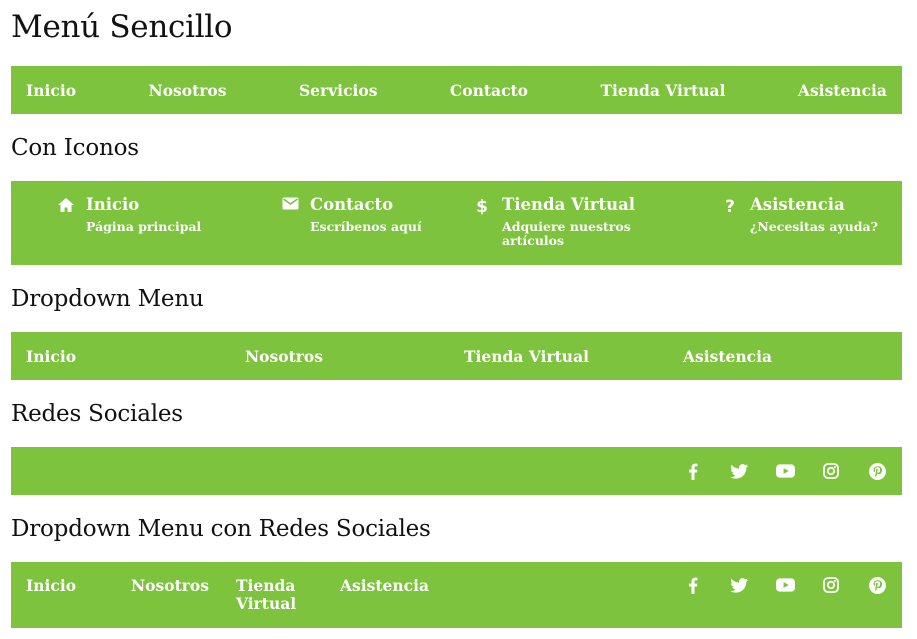 The image size is (917, 639). I want to click on social-icons-group, so click(773, 585).